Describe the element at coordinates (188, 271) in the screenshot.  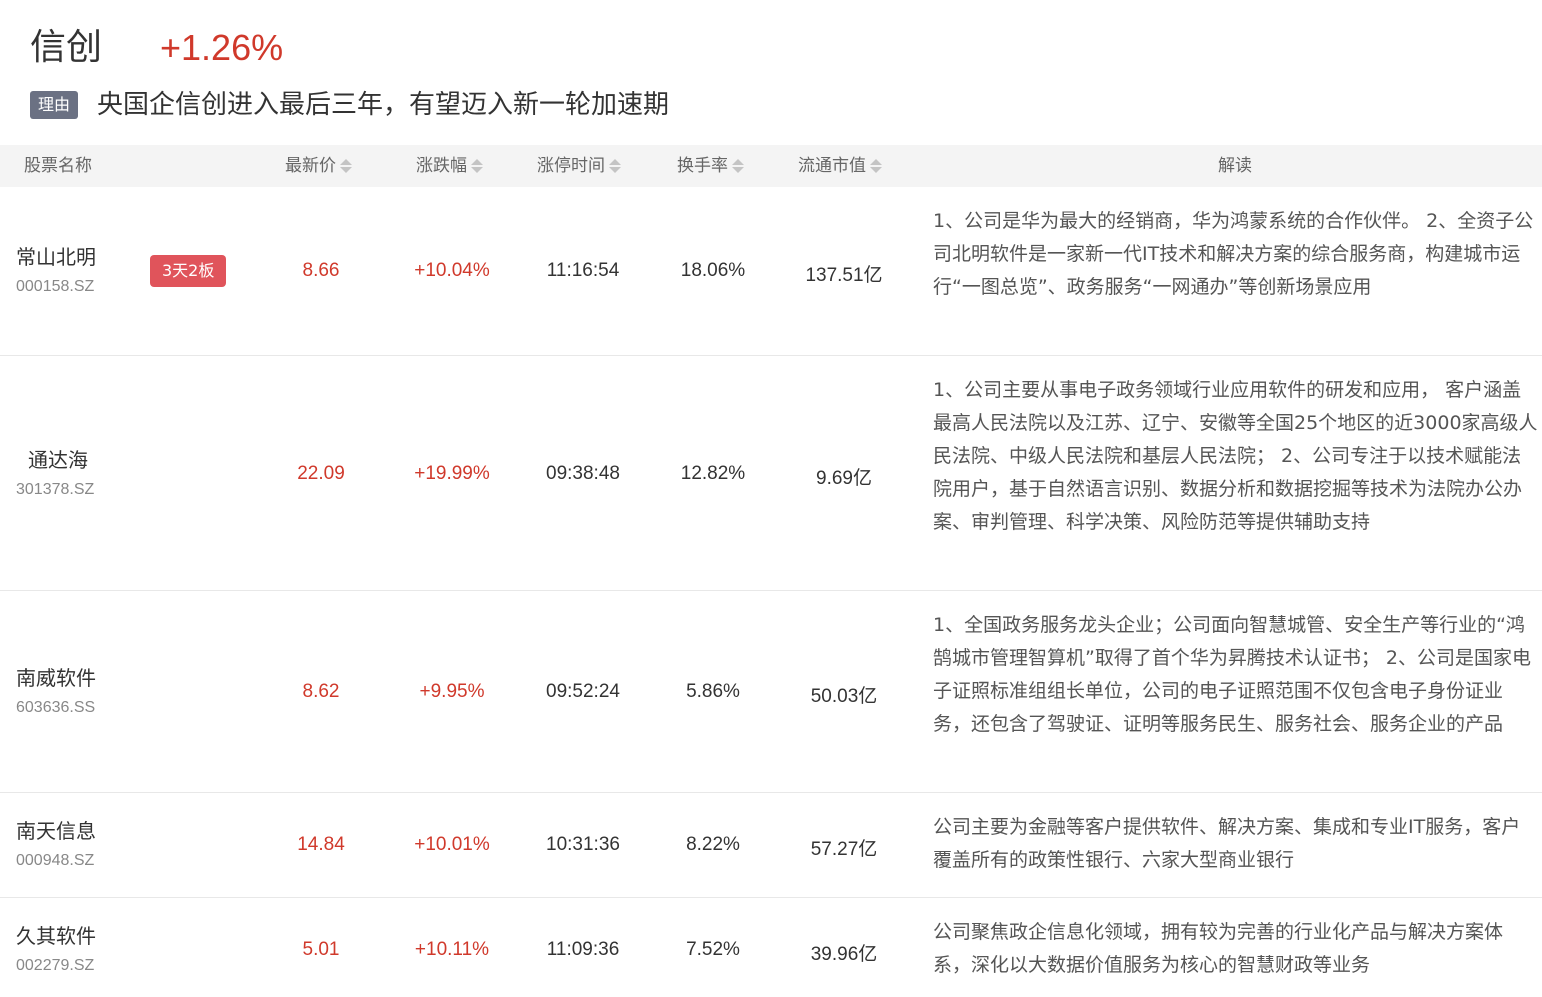
I see `limit-up-tag: 3天2板` at that location.